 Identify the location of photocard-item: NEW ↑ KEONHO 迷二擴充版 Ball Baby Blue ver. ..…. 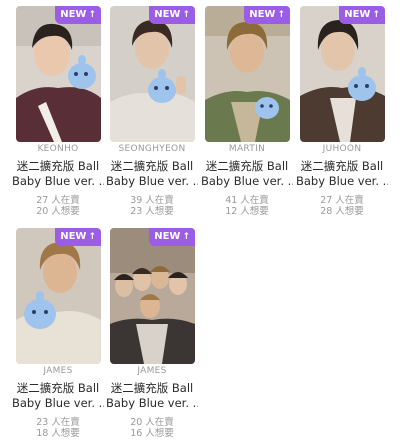
(58, 108).